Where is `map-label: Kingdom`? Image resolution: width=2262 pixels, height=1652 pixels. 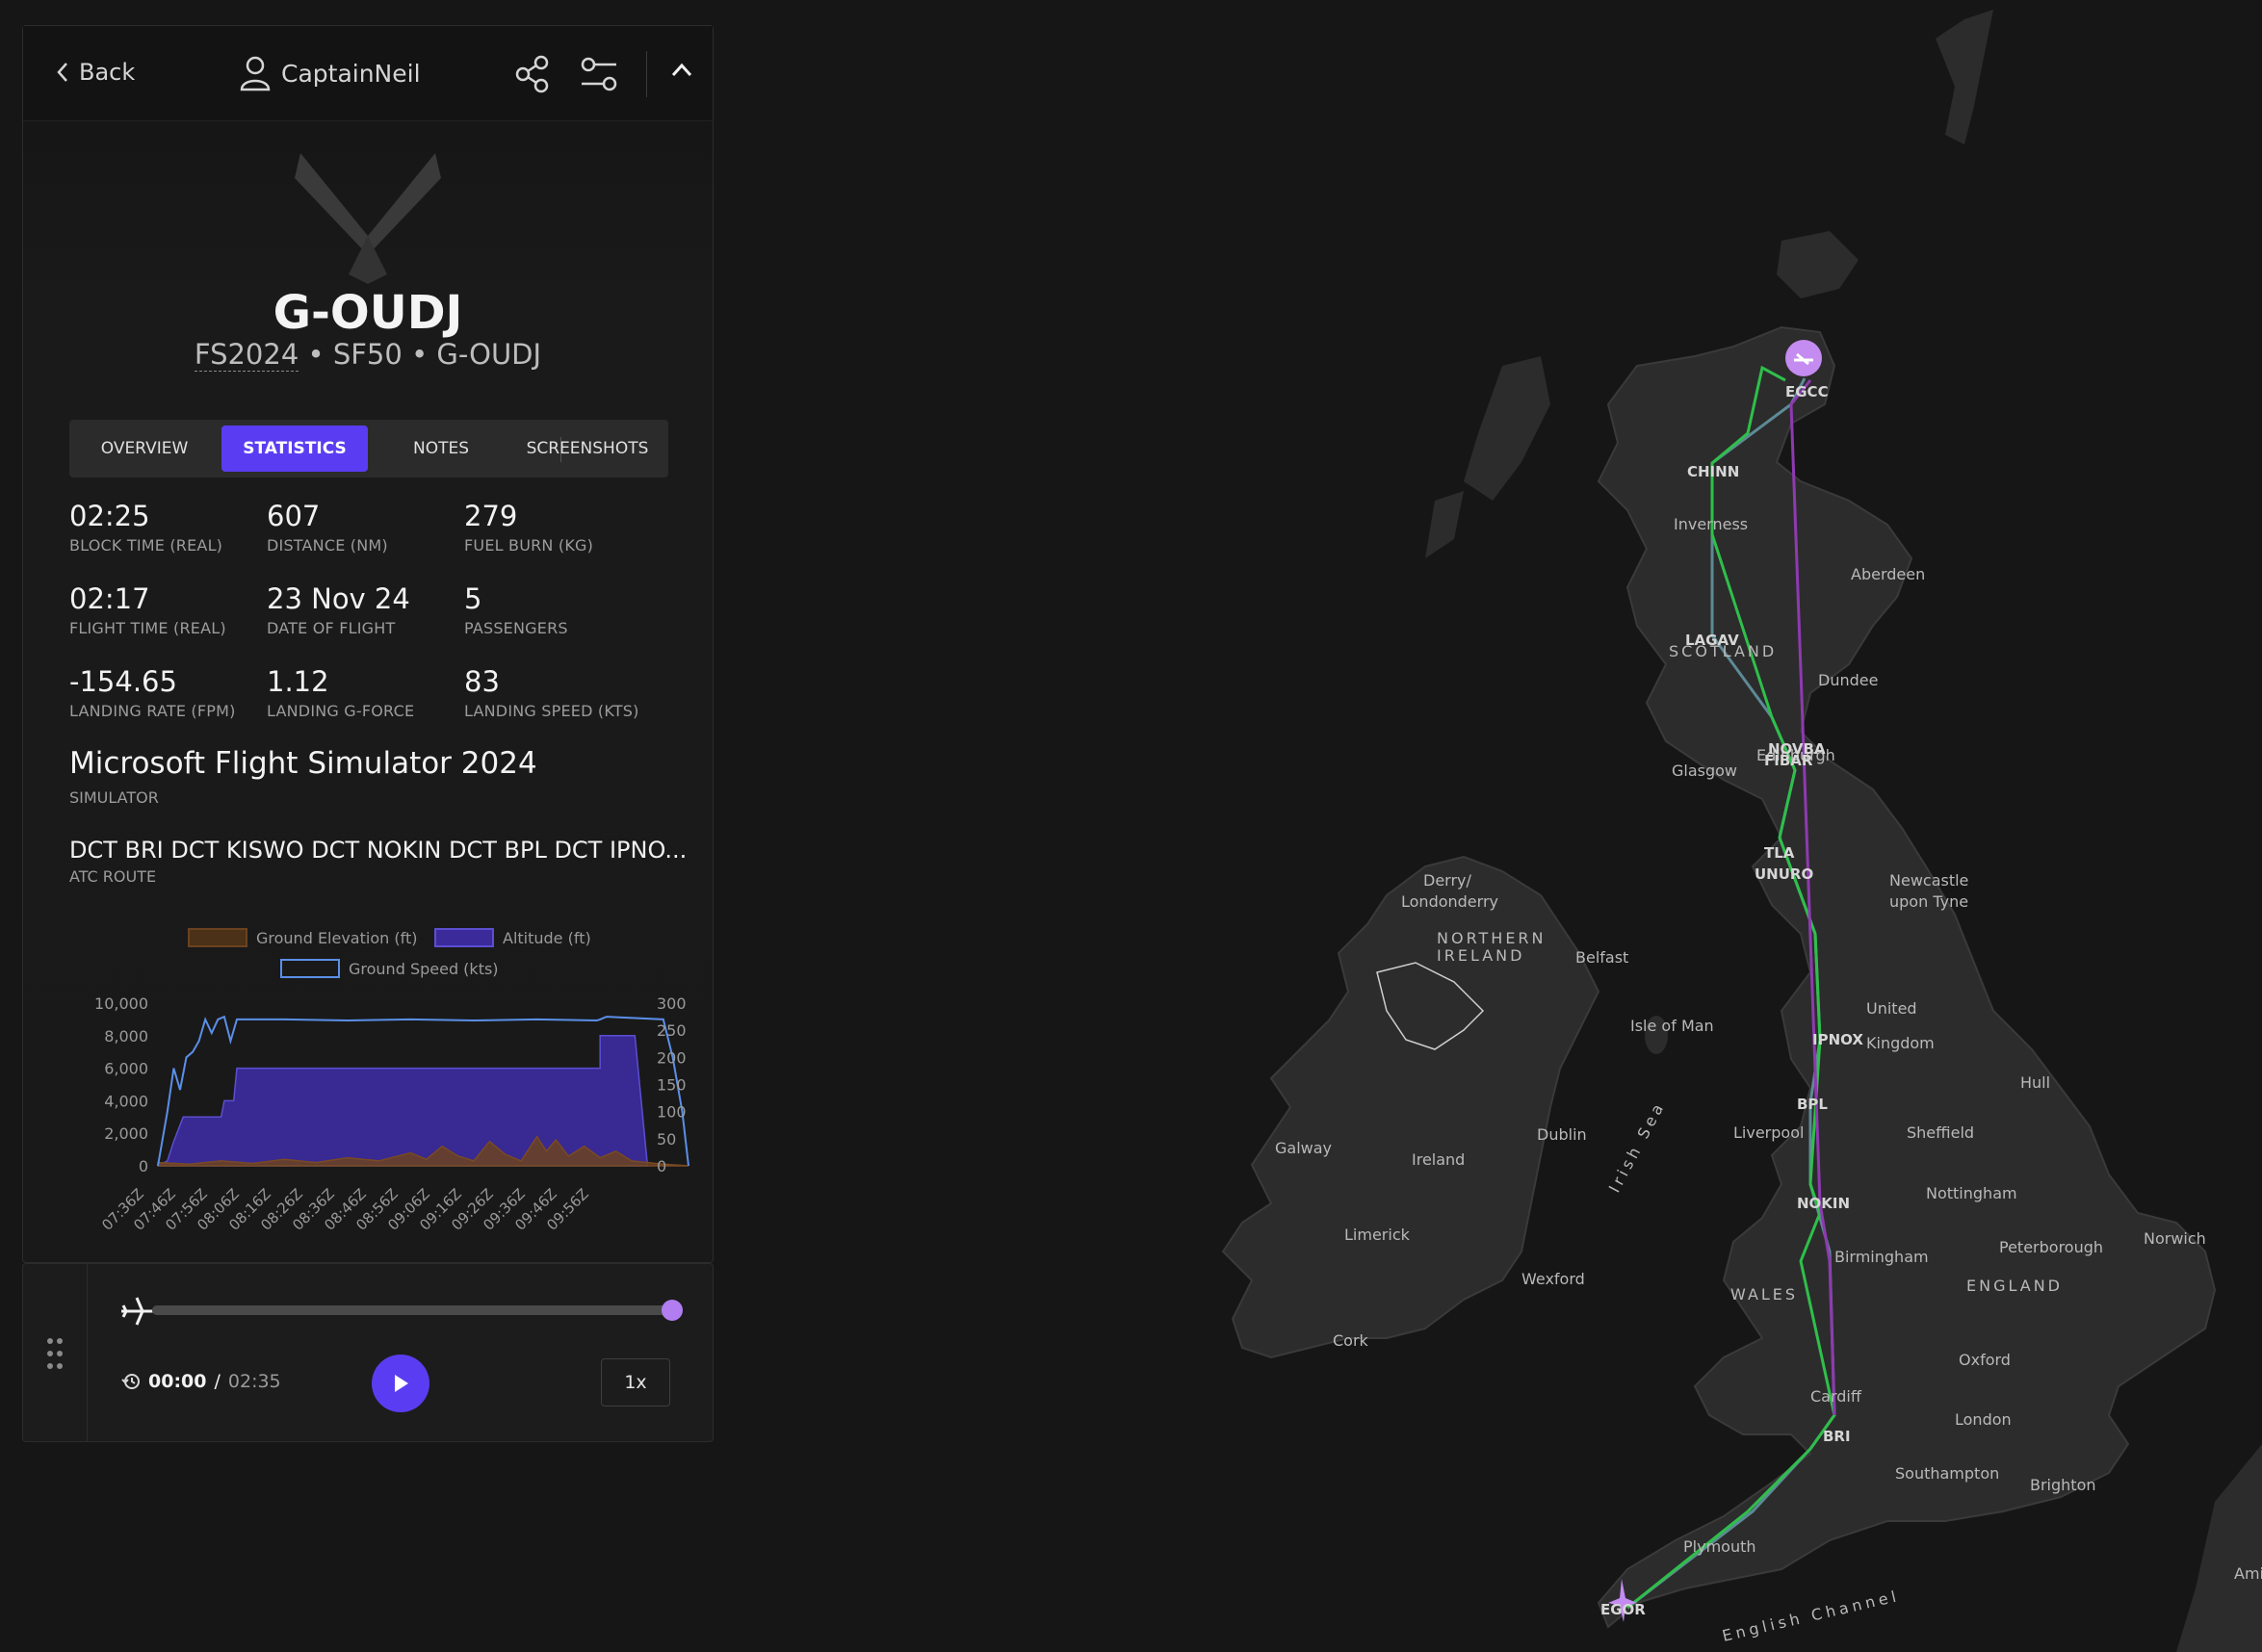 map-label: Kingdom is located at coordinates (1900, 1043).